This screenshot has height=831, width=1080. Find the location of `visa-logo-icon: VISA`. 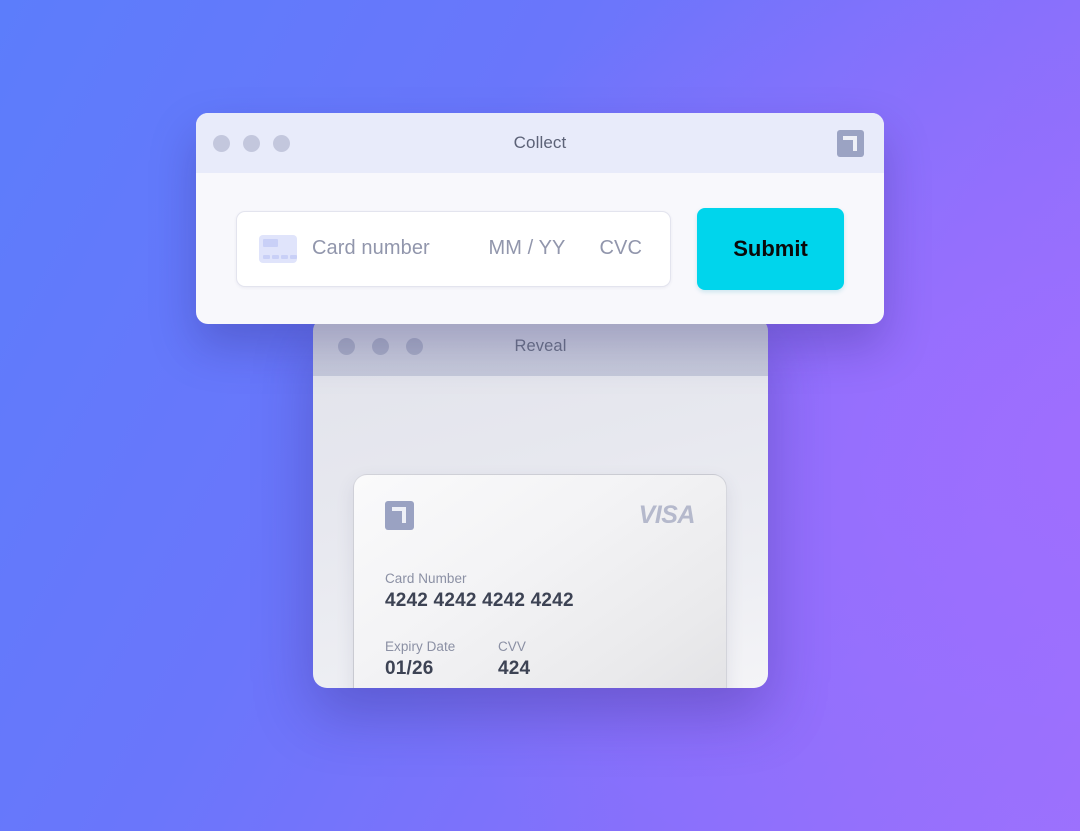

visa-logo-icon: VISA is located at coordinates (667, 515).